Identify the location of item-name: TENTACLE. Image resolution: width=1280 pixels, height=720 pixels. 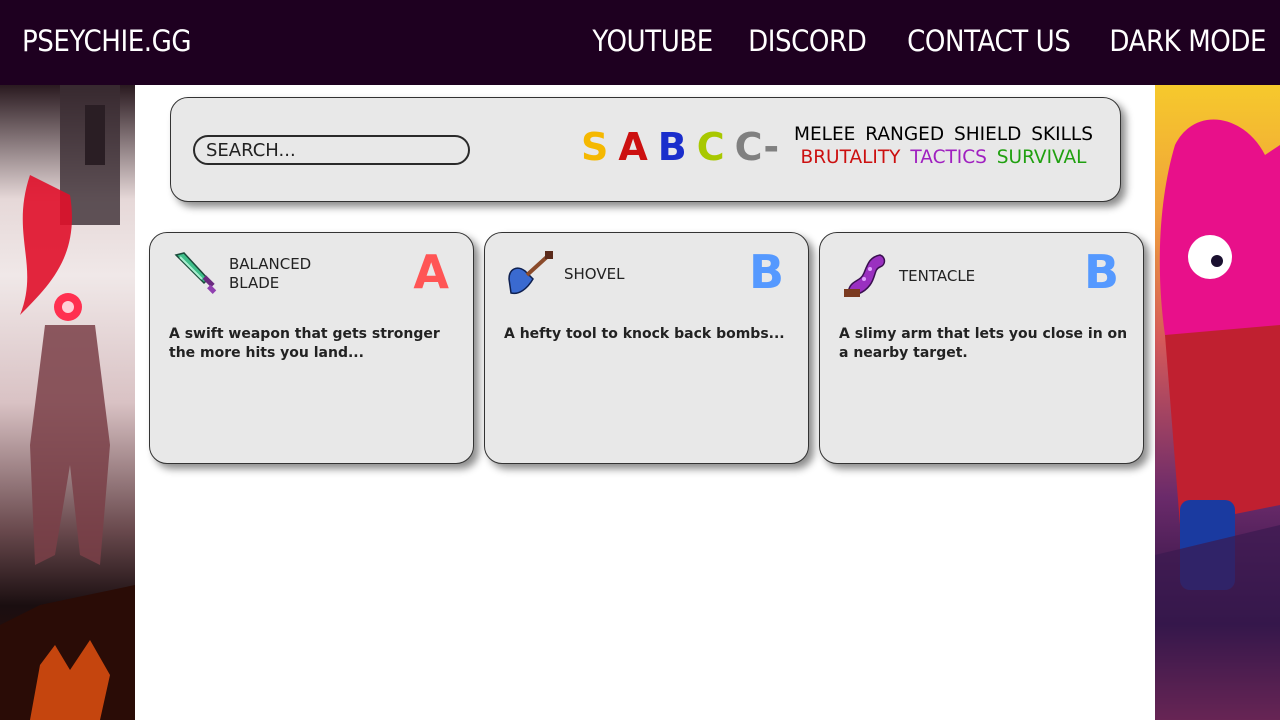
(937, 276).